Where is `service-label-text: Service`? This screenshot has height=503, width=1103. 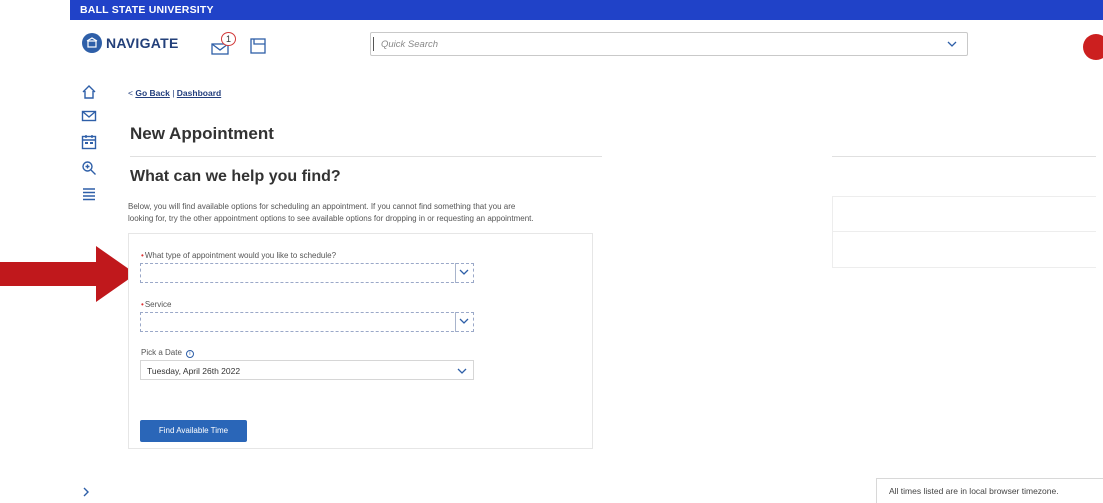
service-label-text: Service is located at coordinates (158, 304).